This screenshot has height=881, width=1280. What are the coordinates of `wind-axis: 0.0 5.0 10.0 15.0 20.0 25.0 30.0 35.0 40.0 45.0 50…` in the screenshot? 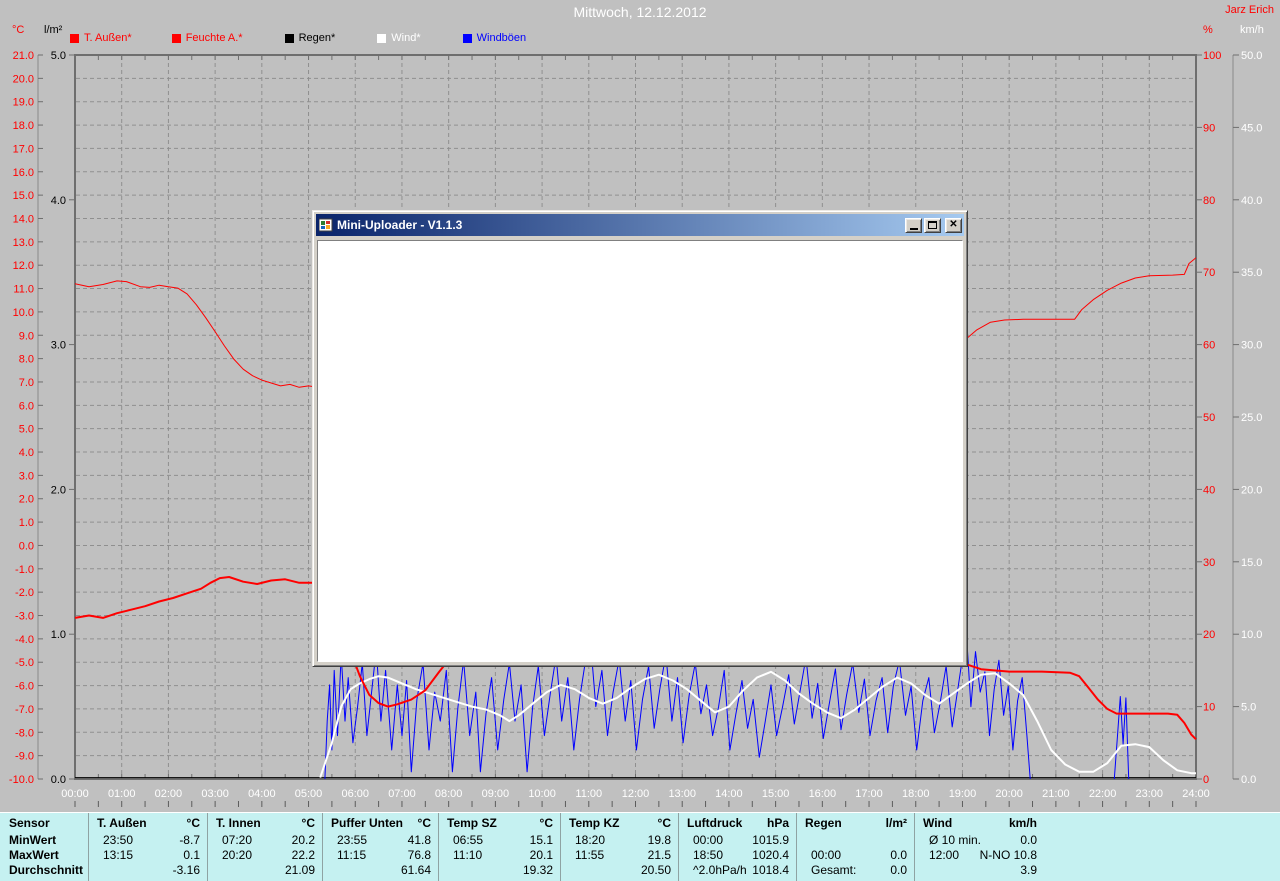 It's located at (1247, 418).